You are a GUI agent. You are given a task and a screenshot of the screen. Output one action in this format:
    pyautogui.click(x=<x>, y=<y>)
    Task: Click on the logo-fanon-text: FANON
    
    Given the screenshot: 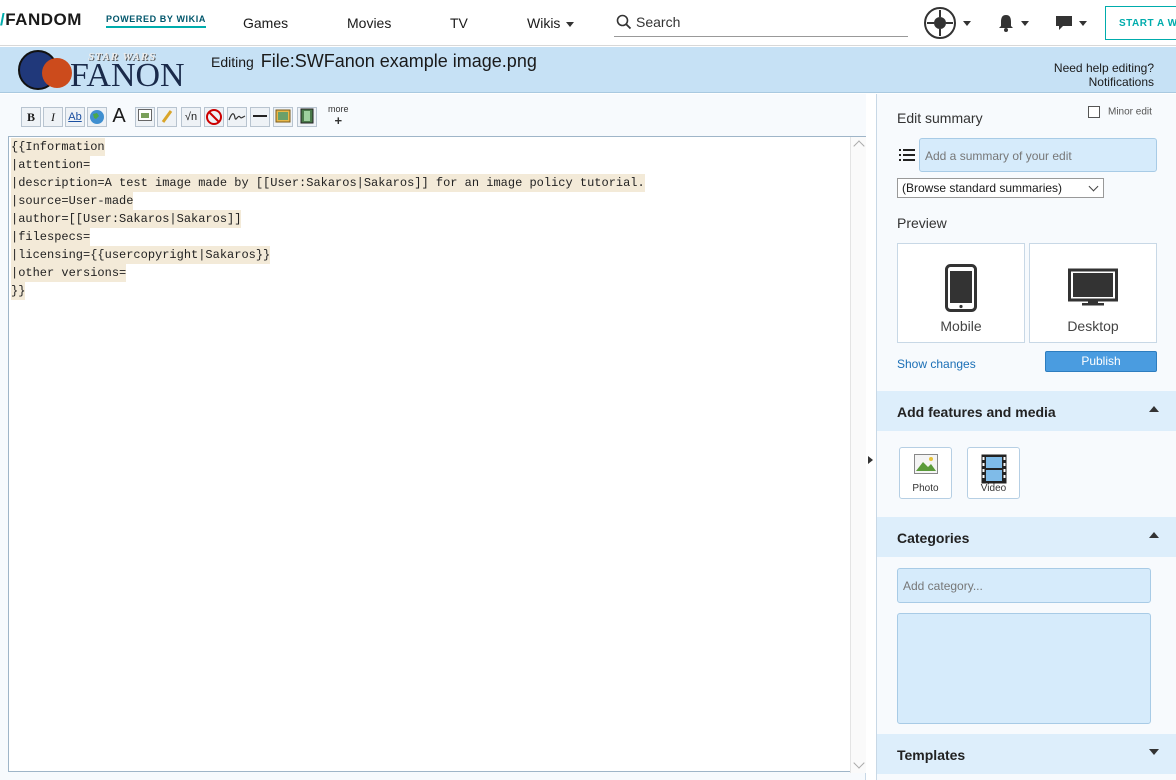 What is the action you would take?
    pyautogui.click(x=127, y=75)
    